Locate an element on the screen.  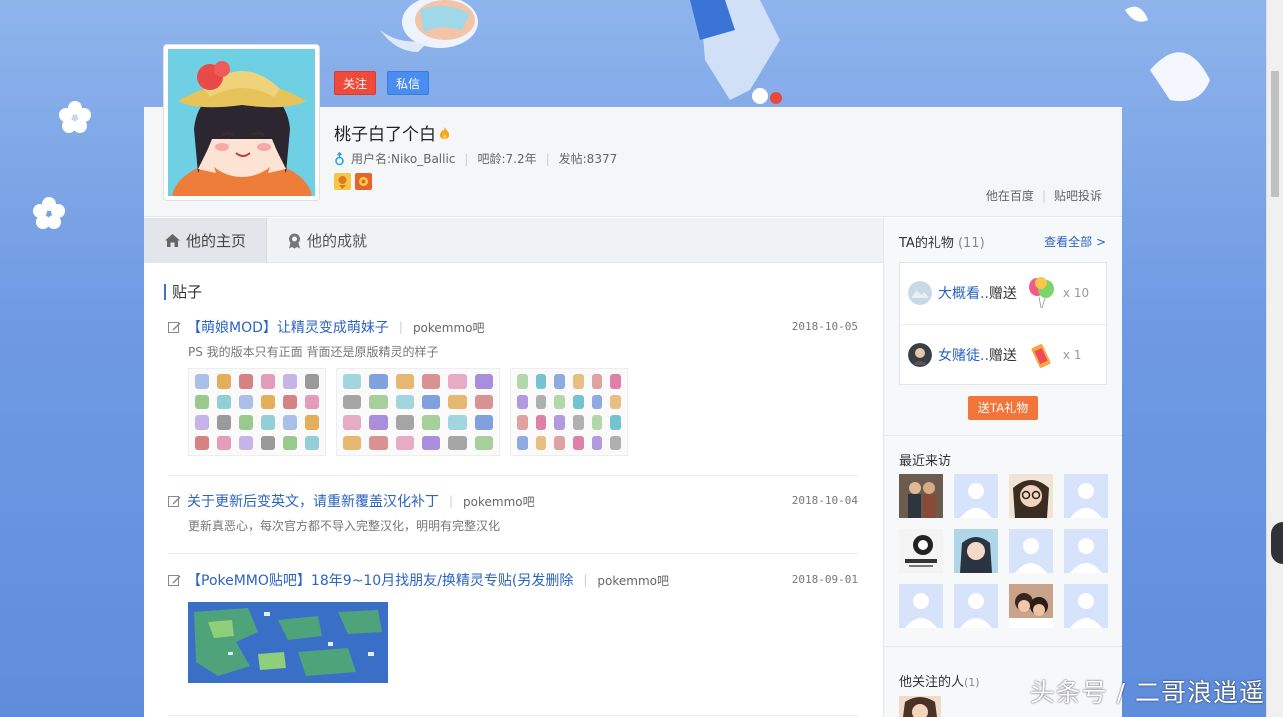
medal-icon is located at coordinates (295, 240).